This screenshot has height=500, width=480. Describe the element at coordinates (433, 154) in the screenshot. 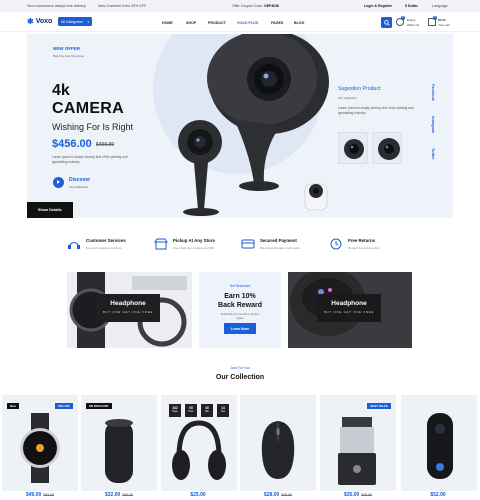

I see `social-twitter: Twitter` at that location.